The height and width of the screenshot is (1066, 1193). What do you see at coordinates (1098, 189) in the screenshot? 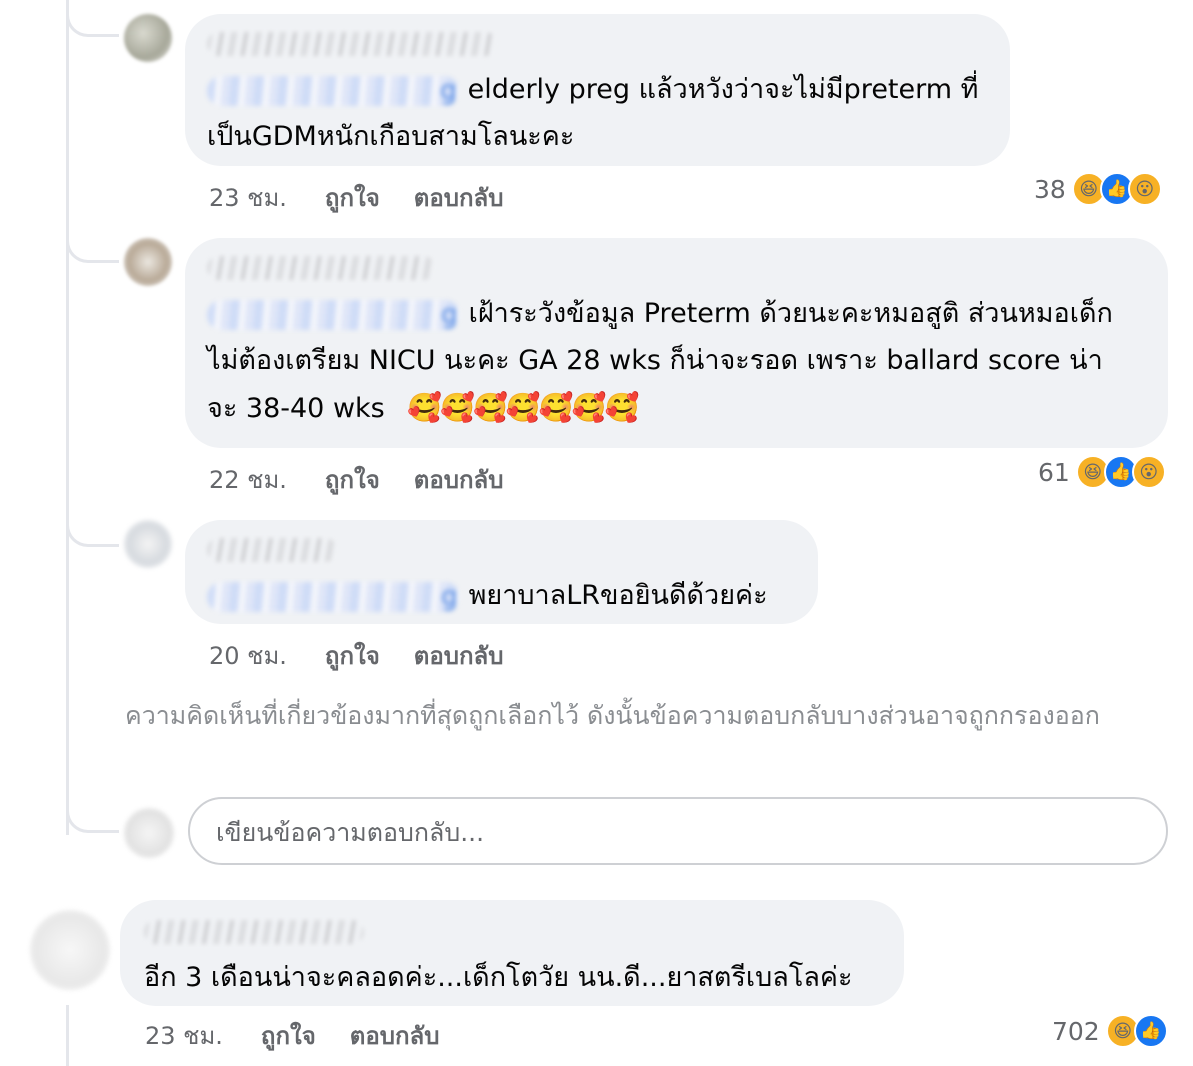
I see `reaction-summary: 38 😆 👍 😮` at bounding box center [1098, 189].